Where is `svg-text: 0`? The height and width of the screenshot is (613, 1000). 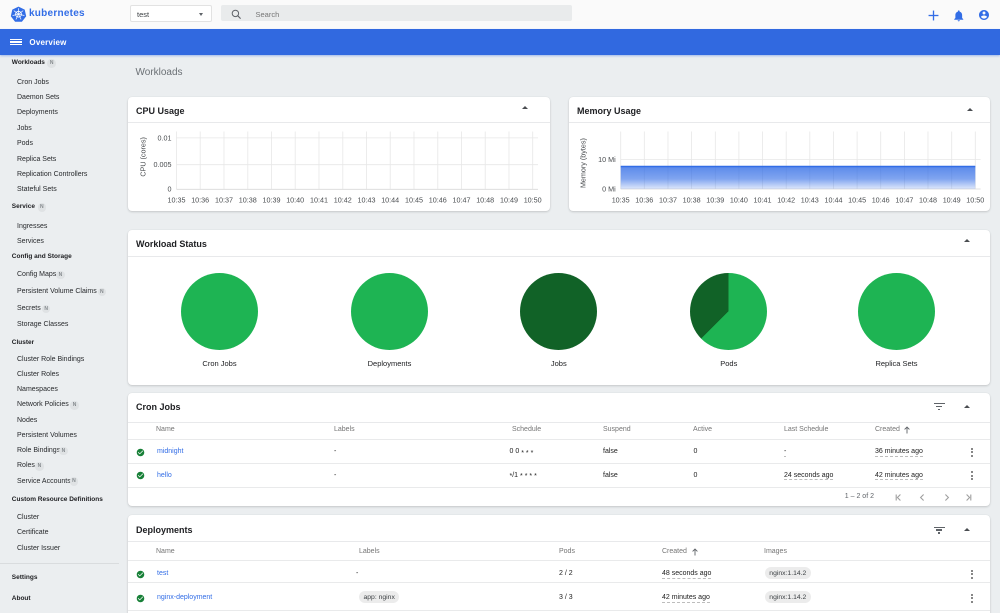
svg-text: 0 is located at coordinates (170, 188).